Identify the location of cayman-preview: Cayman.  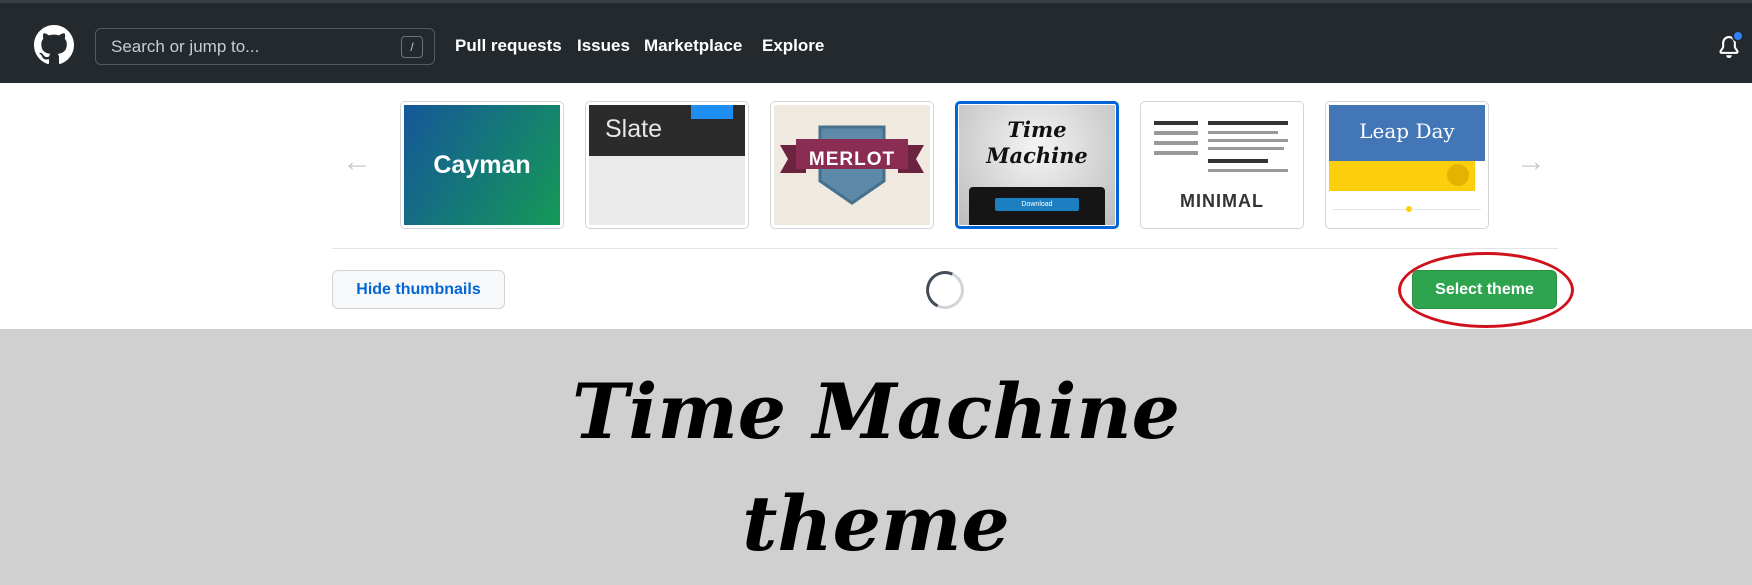
(482, 165).